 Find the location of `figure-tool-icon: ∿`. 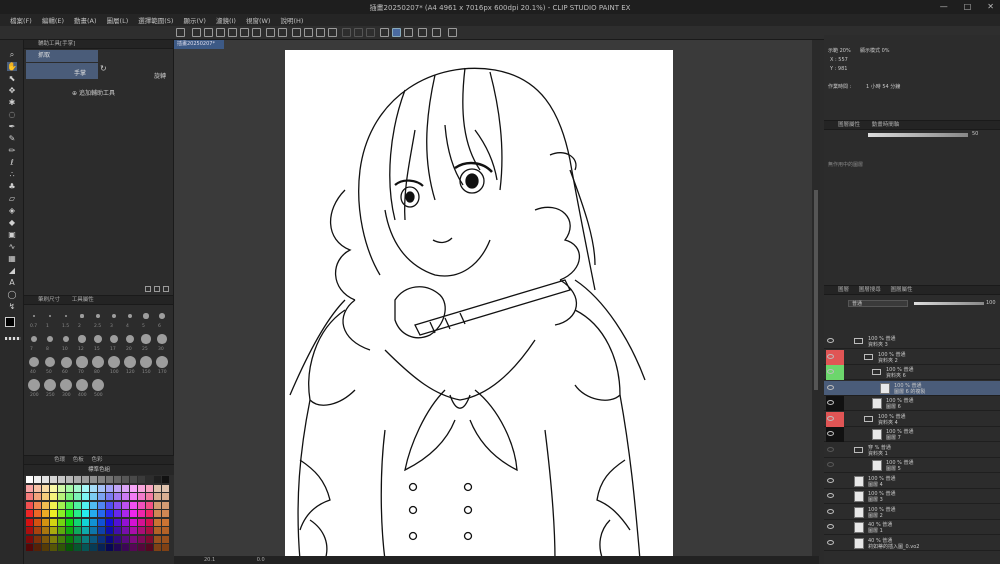

figure-tool-icon: ∿ is located at coordinates (12, 246).